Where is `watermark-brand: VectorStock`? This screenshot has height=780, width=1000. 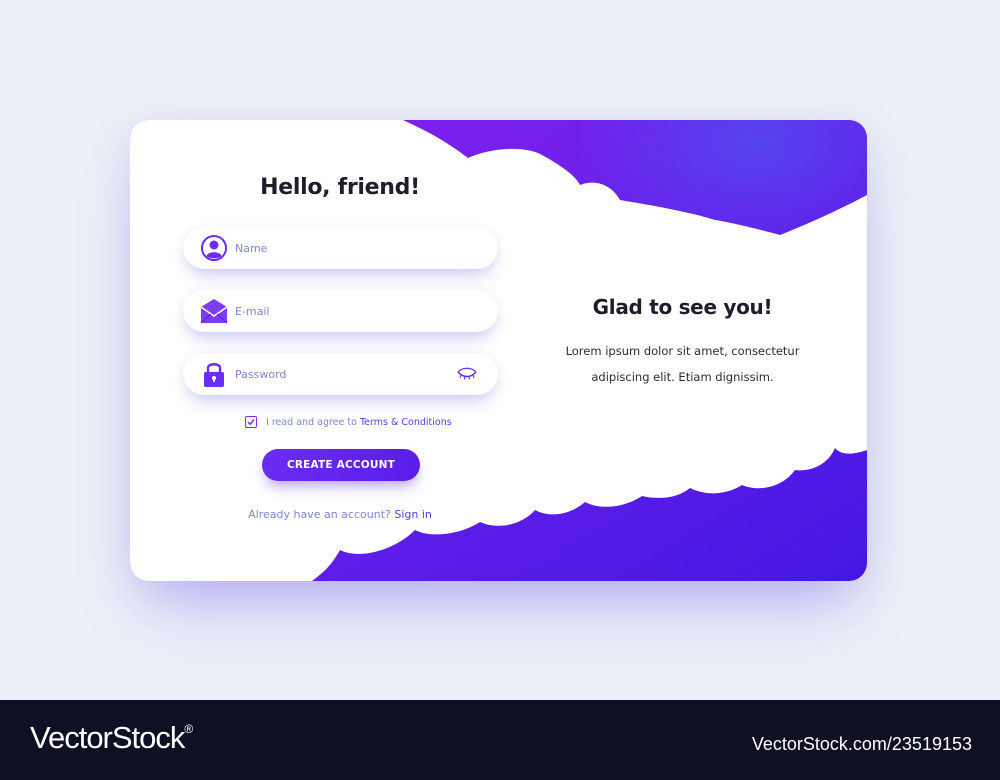
watermark-brand: VectorStock is located at coordinates (107, 737).